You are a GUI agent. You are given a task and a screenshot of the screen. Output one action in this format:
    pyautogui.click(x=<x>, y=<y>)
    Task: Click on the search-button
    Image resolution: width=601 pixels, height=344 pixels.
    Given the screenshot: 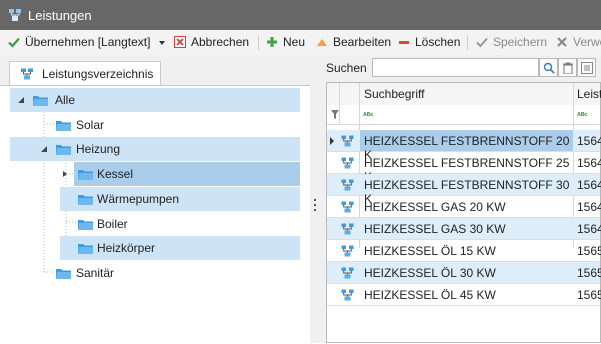 What is the action you would take?
    pyautogui.click(x=548, y=67)
    